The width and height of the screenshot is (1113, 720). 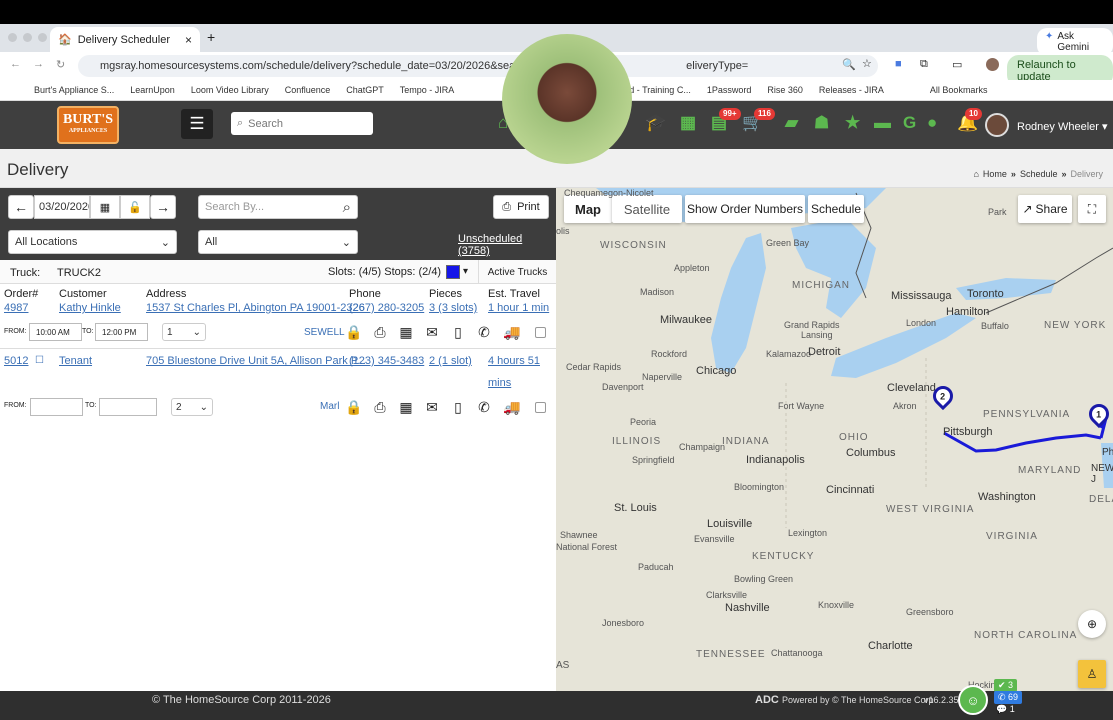 What do you see at coordinates (211, 37) in the screenshot?
I see `new-tab-icon: +` at bounding box center [211, 37].